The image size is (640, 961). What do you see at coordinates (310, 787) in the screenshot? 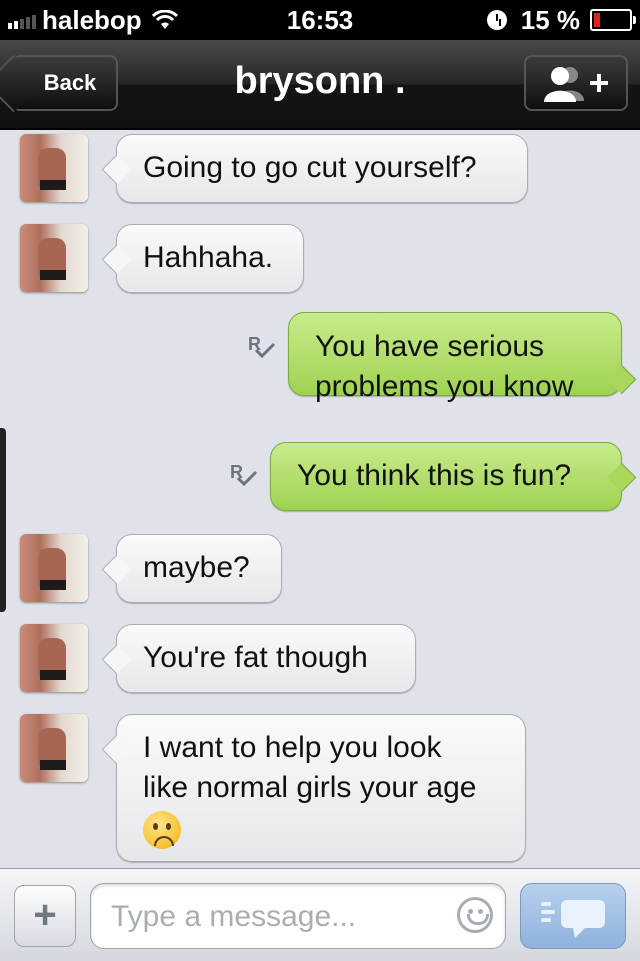
I see `message-line: like normal girls your age` at bounding box center [310, 787].